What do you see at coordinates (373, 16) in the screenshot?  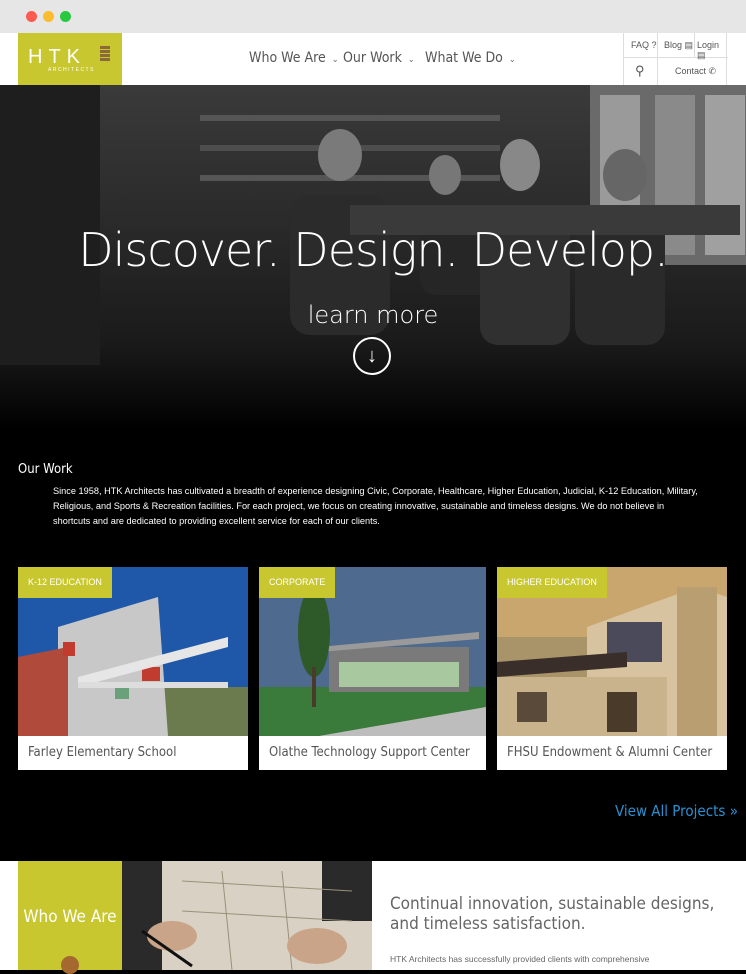 I see `browser-chrome` at bounding box center [373, 16].